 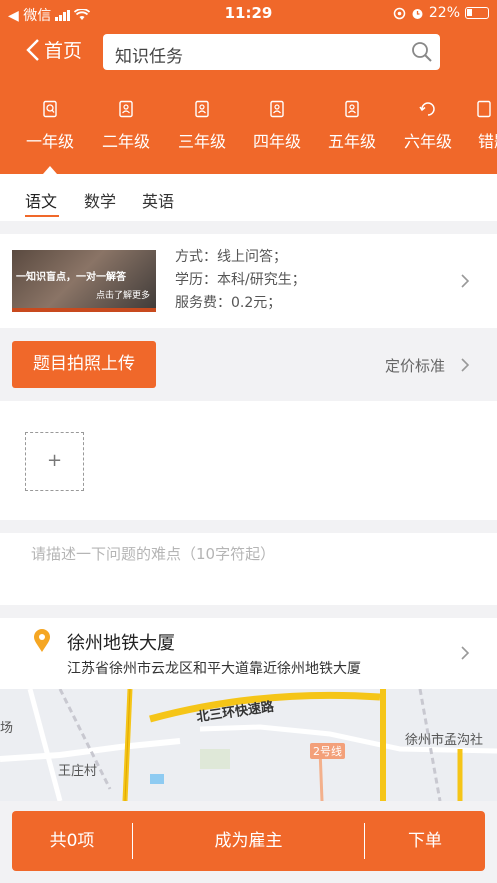 What do you see at coordinates (78, 771) in the screenshot?
I see `map-label-village: 王庄村` at bounding box center [78, 771].